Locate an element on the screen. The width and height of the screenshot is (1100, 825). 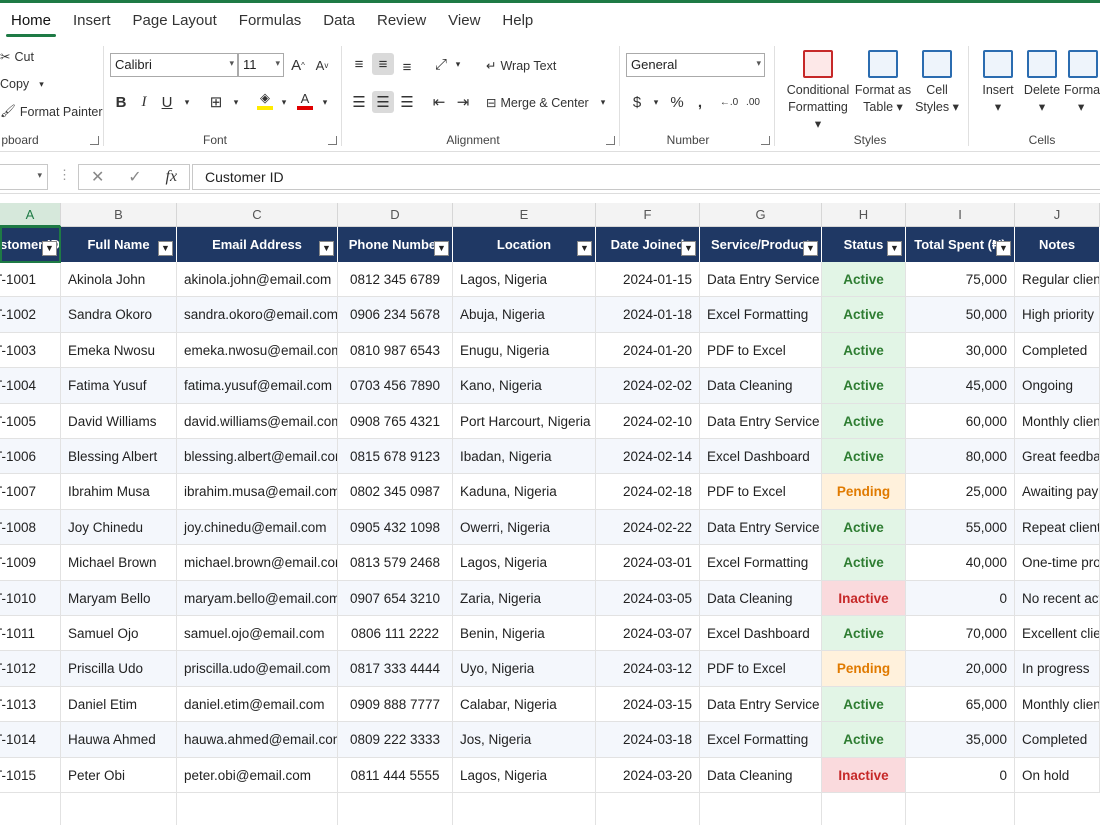
increase-font-icon: A ^ is located at coordinates (298, 65).